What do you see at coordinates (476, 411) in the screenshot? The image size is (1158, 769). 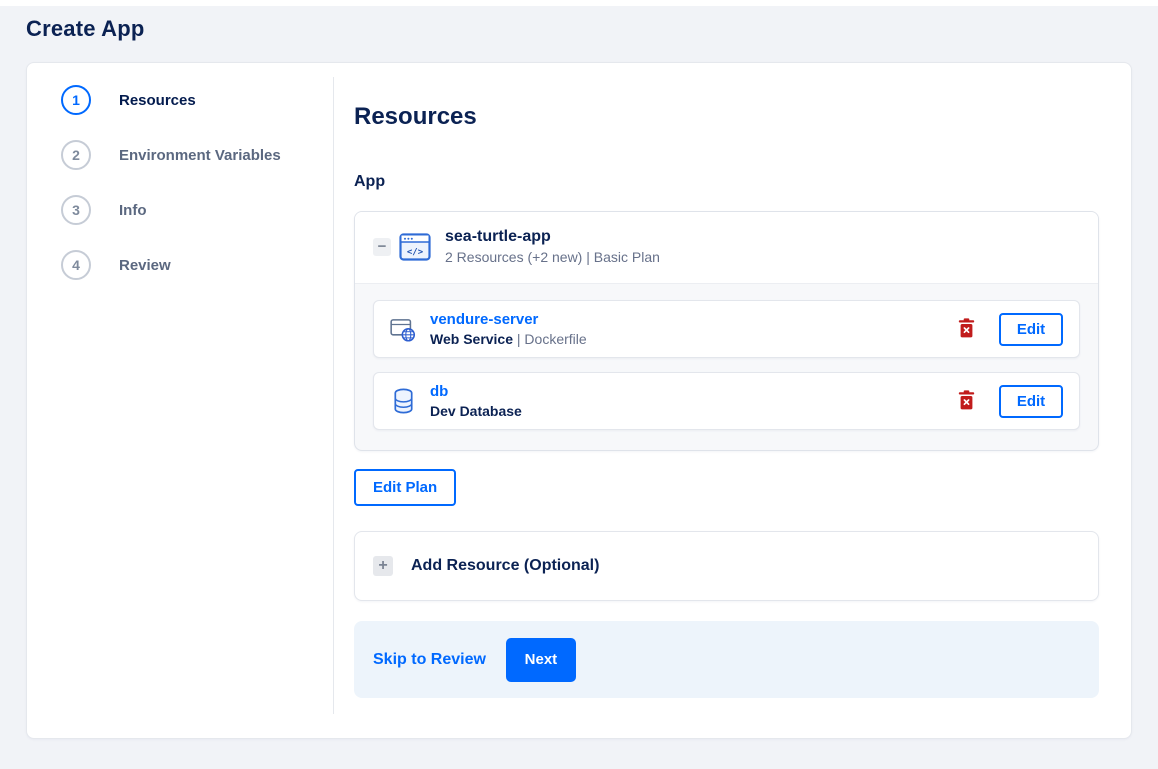 I see `resource-type: Dev Database` at bounding box center [476, 411].